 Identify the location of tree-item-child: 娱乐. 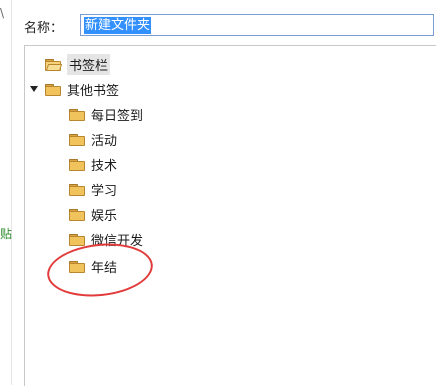
(93, 214).